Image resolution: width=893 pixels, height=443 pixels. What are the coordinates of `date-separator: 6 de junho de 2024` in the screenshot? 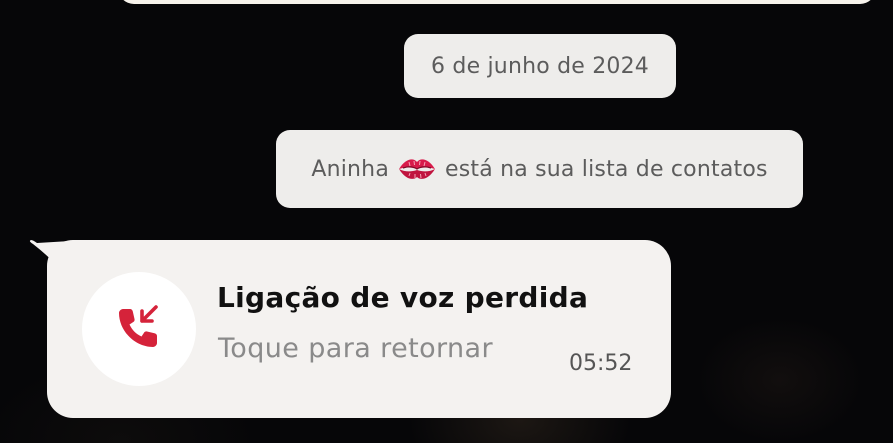 It's located at (540, 66).